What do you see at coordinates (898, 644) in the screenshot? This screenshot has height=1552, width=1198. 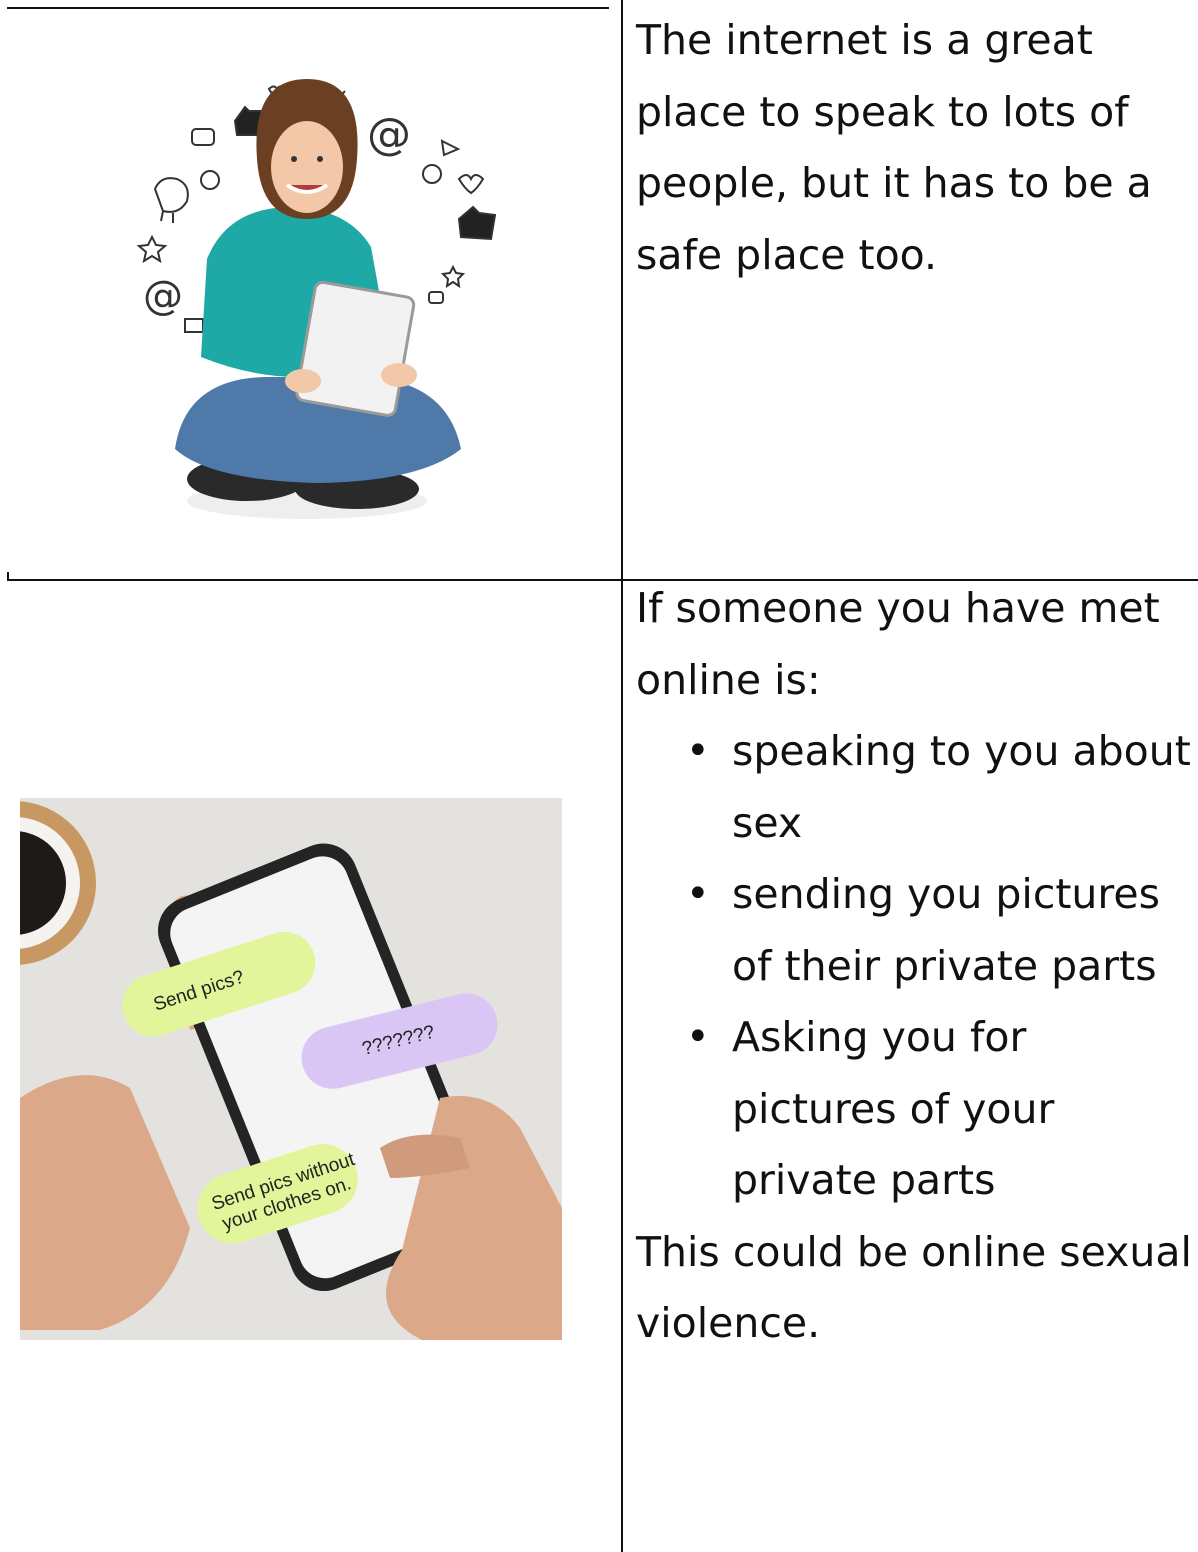 I see `warning-intro: If someone you have met online is:` at bounding box center [898, 644].